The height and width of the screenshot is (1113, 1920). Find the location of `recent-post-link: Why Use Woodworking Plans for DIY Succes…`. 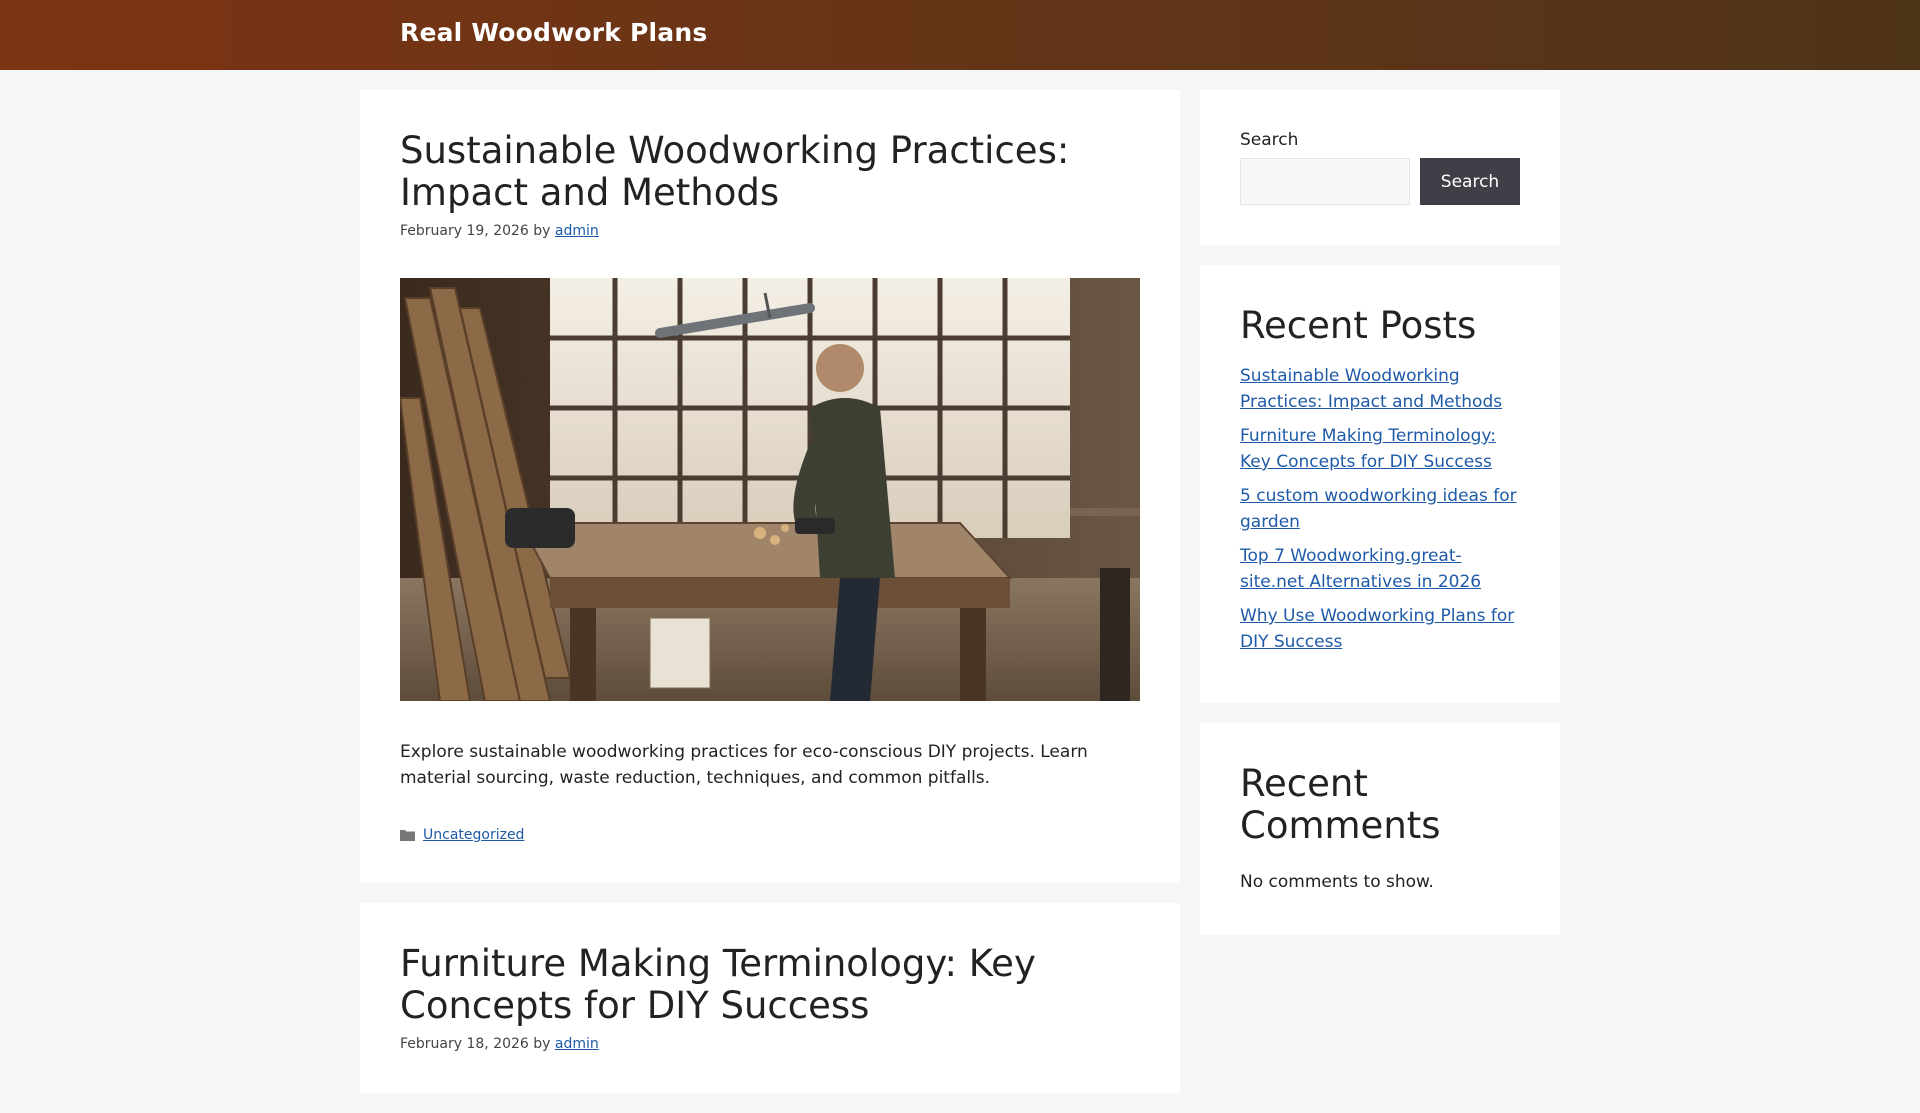

recent-post-link: Why Use Woodworking Plans for DIY Succes… is located at coordinates (1377, 629).